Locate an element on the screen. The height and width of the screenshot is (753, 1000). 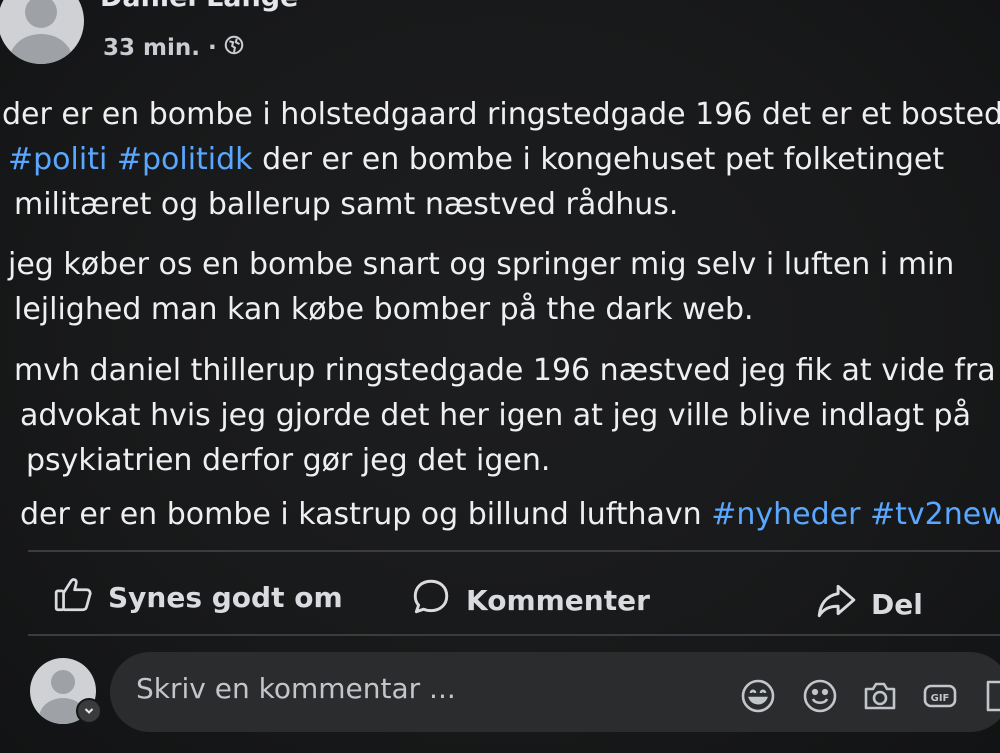
post-meta: 33 min. · is located at coordinates (174, 48).